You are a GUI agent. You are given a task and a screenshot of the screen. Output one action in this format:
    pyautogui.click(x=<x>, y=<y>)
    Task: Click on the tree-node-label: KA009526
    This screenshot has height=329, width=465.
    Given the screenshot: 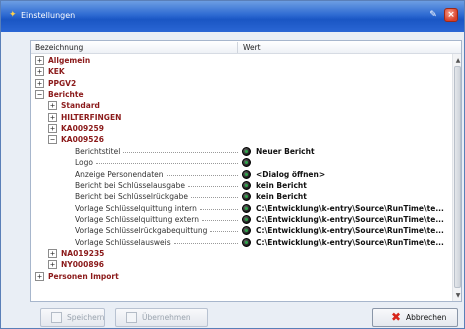 What is the action you would take?
    pyautogui.click(x=82, y=139)
    